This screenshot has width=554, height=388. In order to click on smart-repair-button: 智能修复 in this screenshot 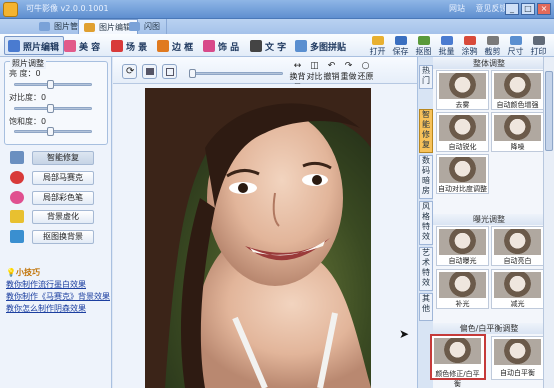, I will do `click(56, 158)`.